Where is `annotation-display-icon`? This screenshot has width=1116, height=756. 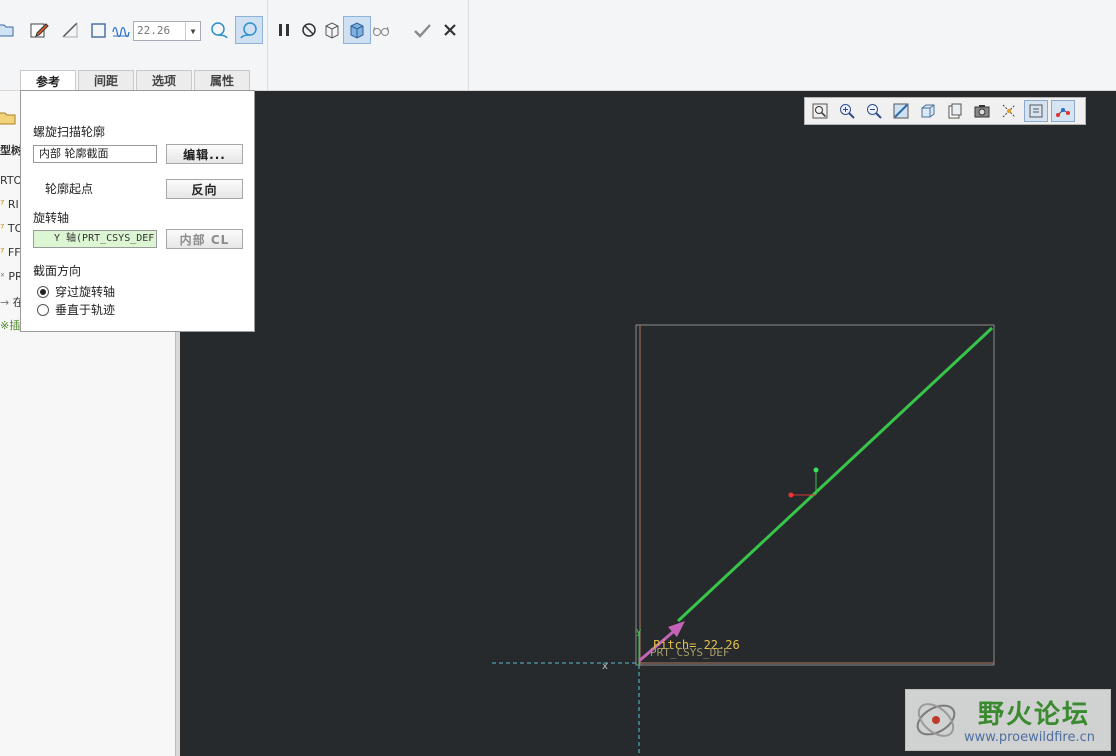
annotation-display-icon is located at coordinates (1036, 111).